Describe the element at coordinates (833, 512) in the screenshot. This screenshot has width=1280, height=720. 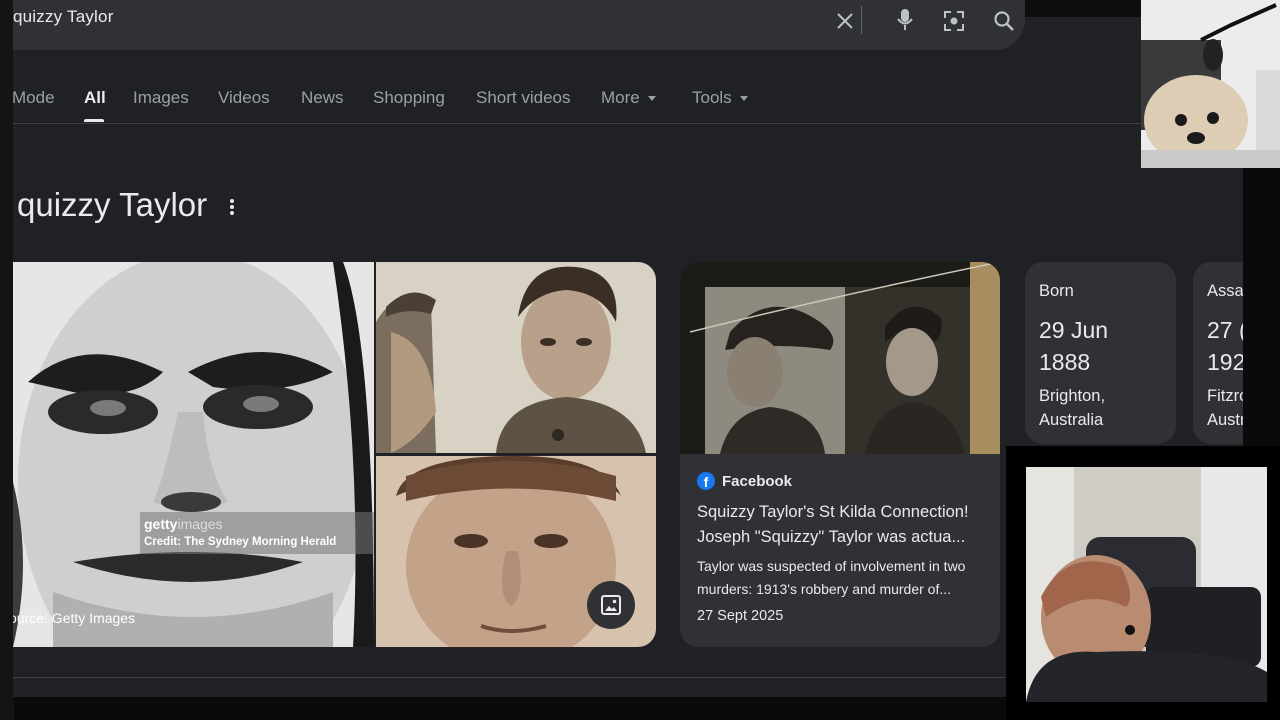
I see `article-headline-line1: Squizzy Taylor's St Kilda Connection!` at that location.